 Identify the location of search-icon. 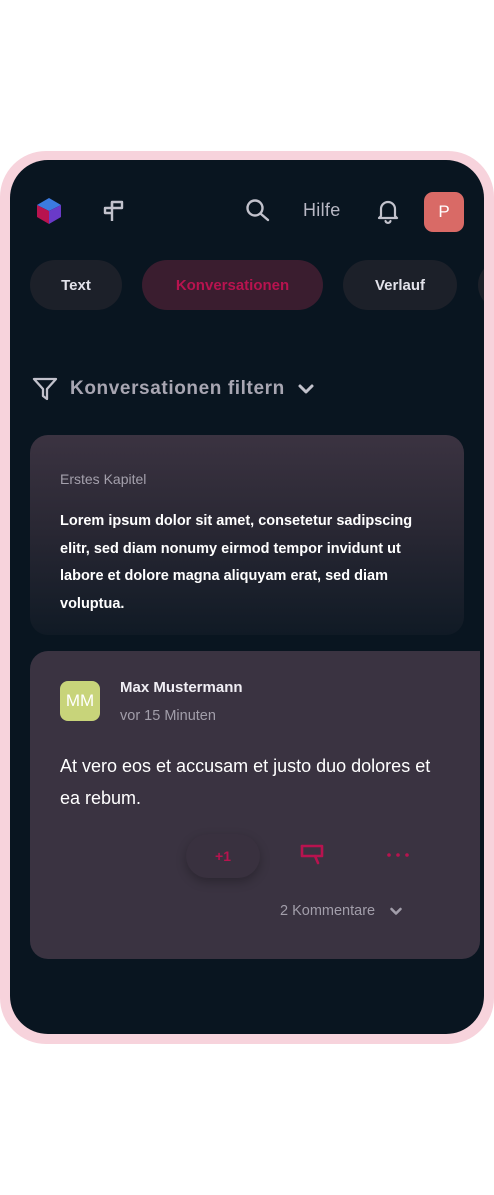
(258, 211).